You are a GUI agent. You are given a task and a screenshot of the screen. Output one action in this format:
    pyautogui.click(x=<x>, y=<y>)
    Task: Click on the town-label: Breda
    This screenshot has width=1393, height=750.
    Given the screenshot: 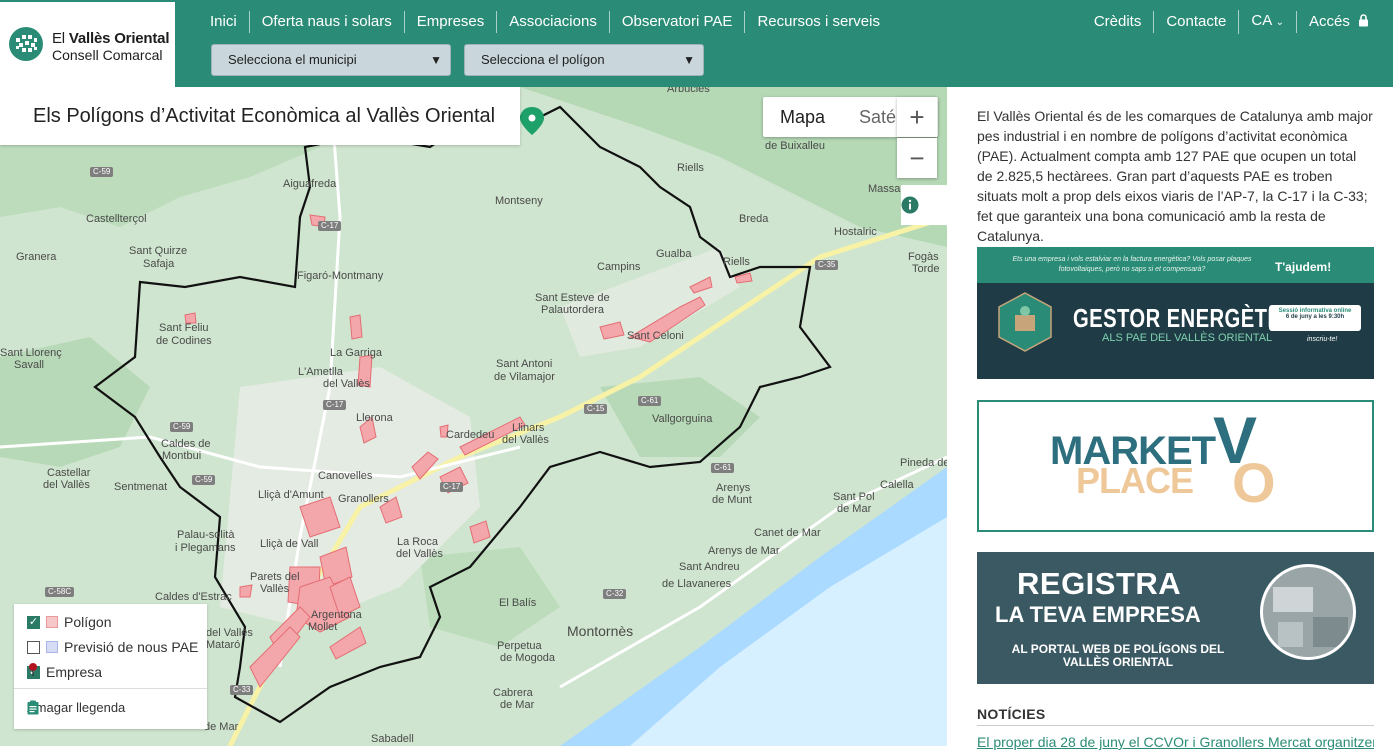 What is the action you would take?
    pyautogui.click(x=754, y=219)
    